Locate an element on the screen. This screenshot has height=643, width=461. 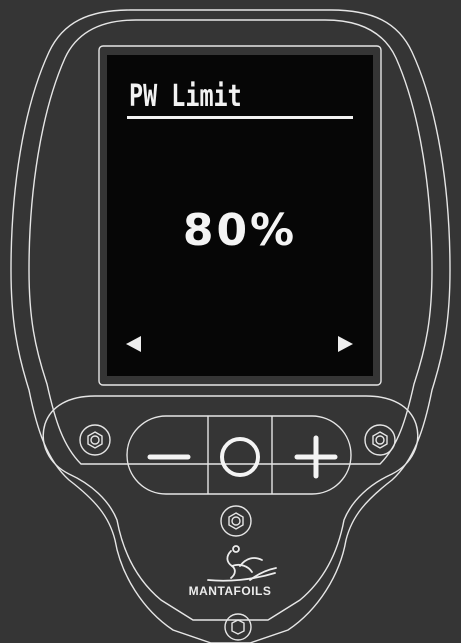
title-underline is located at coordinates (240, 117).